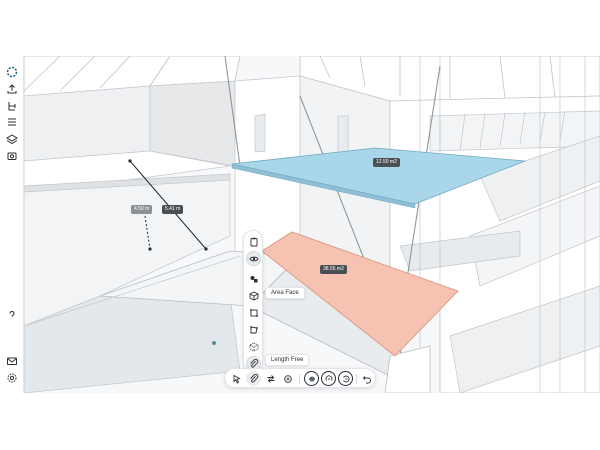 This screenshot has height=450, width=600. I want to click on measure-icon, so click(253, 378).